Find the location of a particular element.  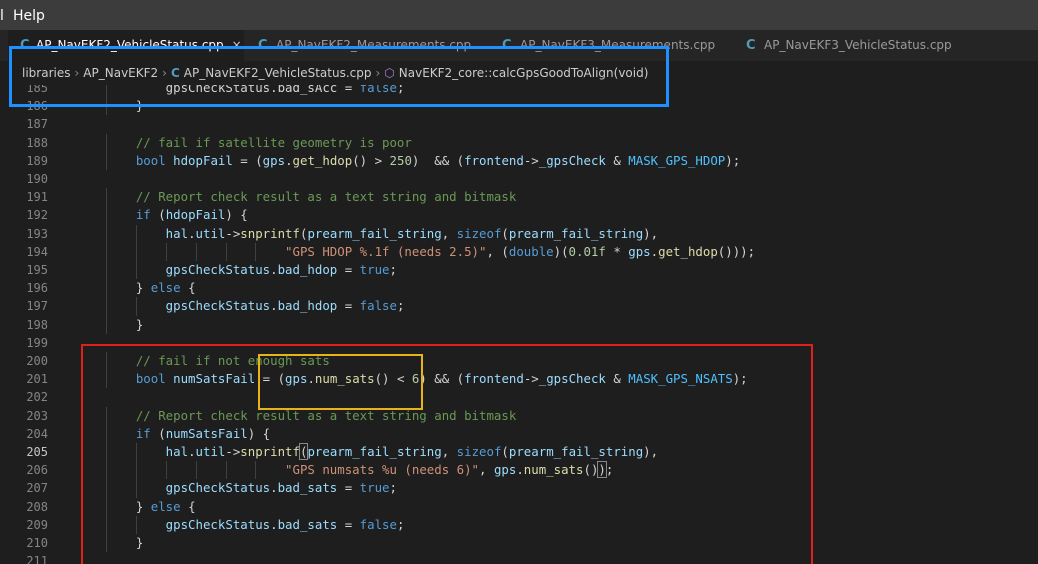

code-token: } is located at coordinates (125, 106).